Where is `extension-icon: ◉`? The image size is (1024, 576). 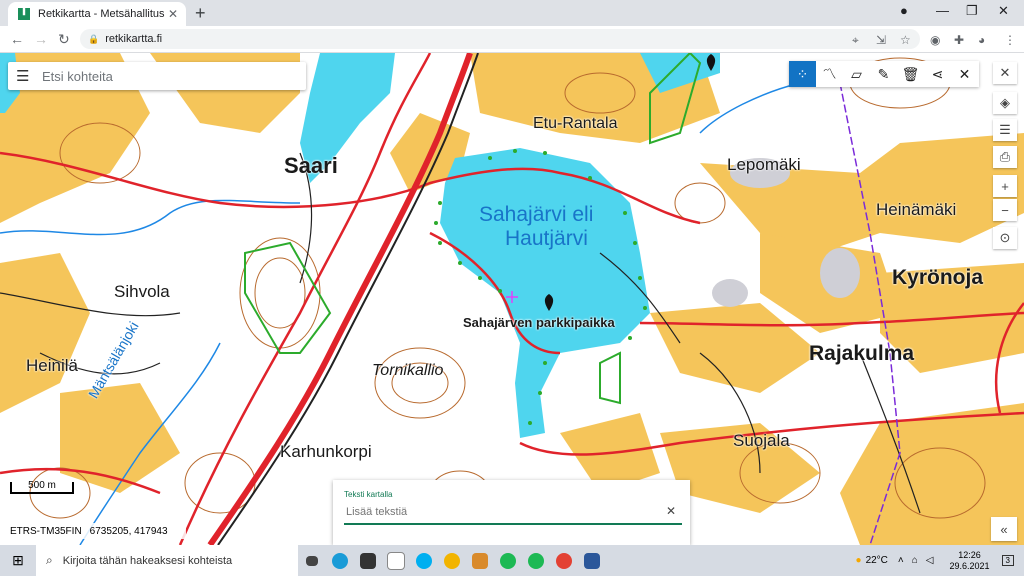 extension-icon: ◉ is located at coordinates (935, 40).